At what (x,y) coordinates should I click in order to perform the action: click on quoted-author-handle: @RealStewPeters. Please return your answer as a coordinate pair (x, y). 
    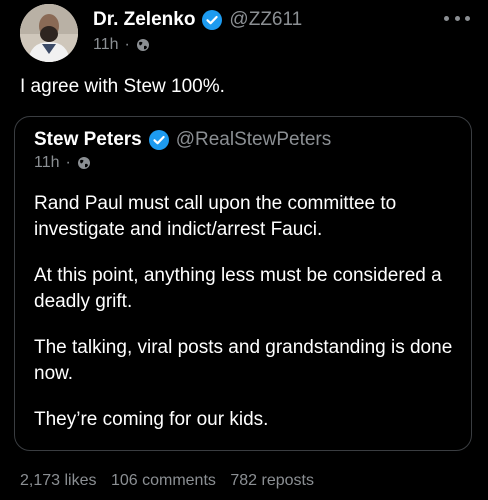
    Looking at the image, I should click on (254, 140).